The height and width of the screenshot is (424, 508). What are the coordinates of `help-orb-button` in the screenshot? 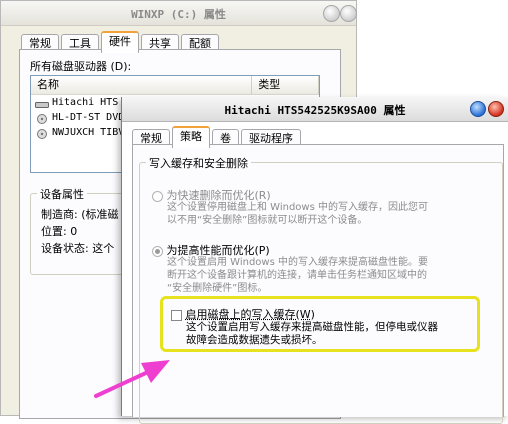 It's located at (478, 109).